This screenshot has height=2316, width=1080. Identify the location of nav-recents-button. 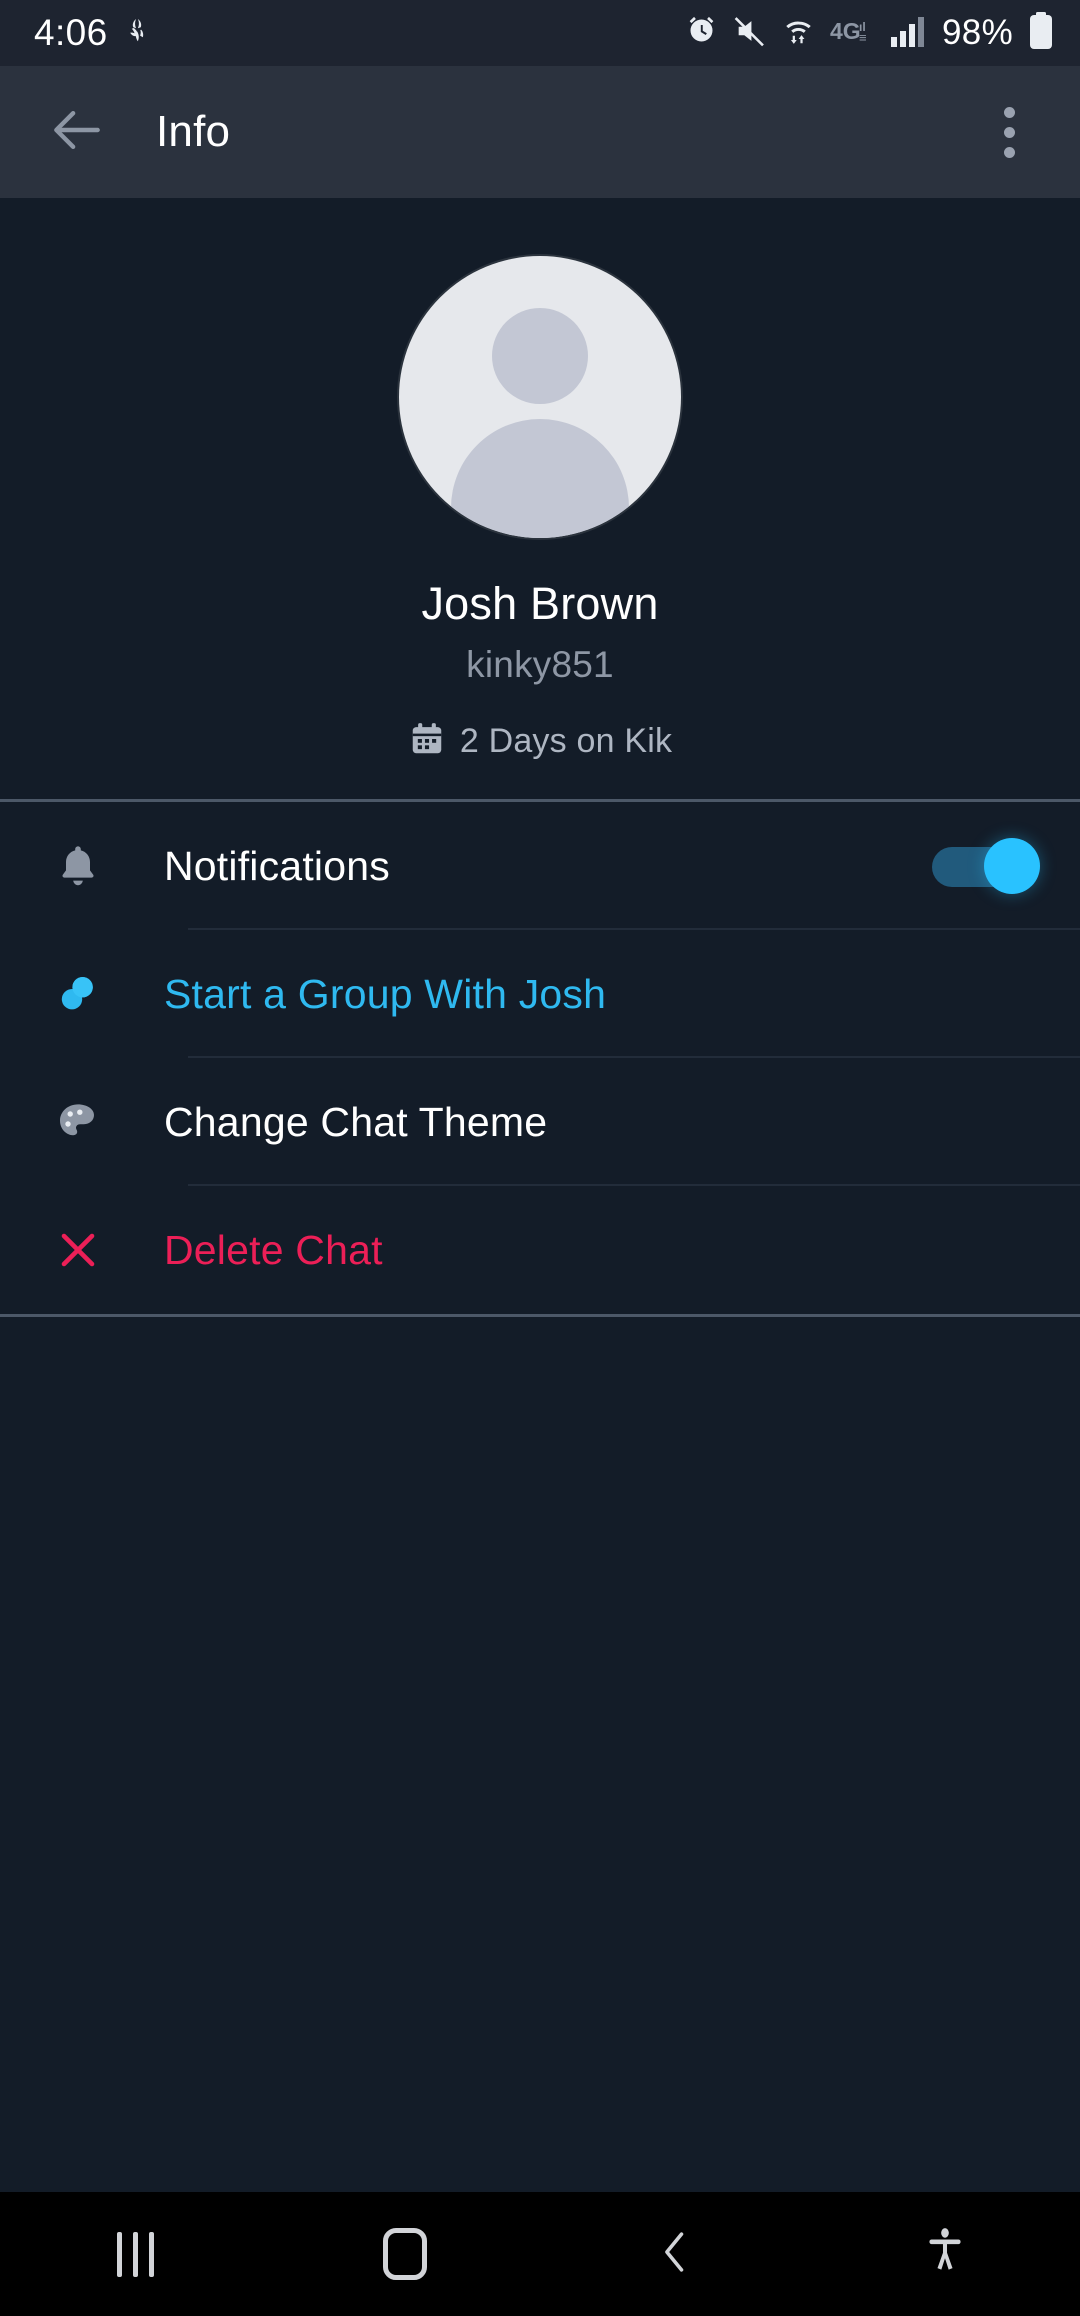
(135, 2254).